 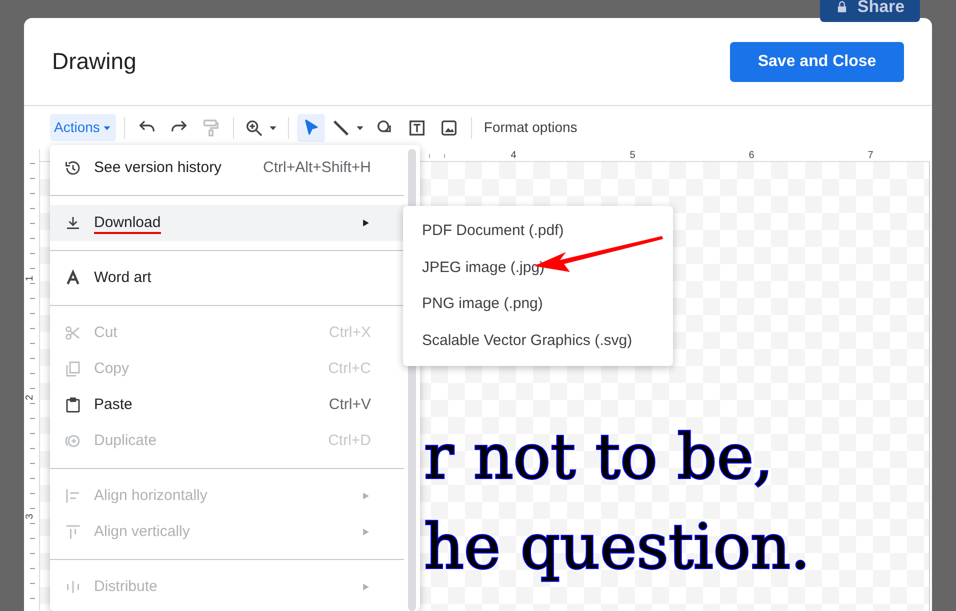 What do you see at coordinates (870, 11) in the screenshot?
I see `share-button: Share` at bounding box center [870, 11].